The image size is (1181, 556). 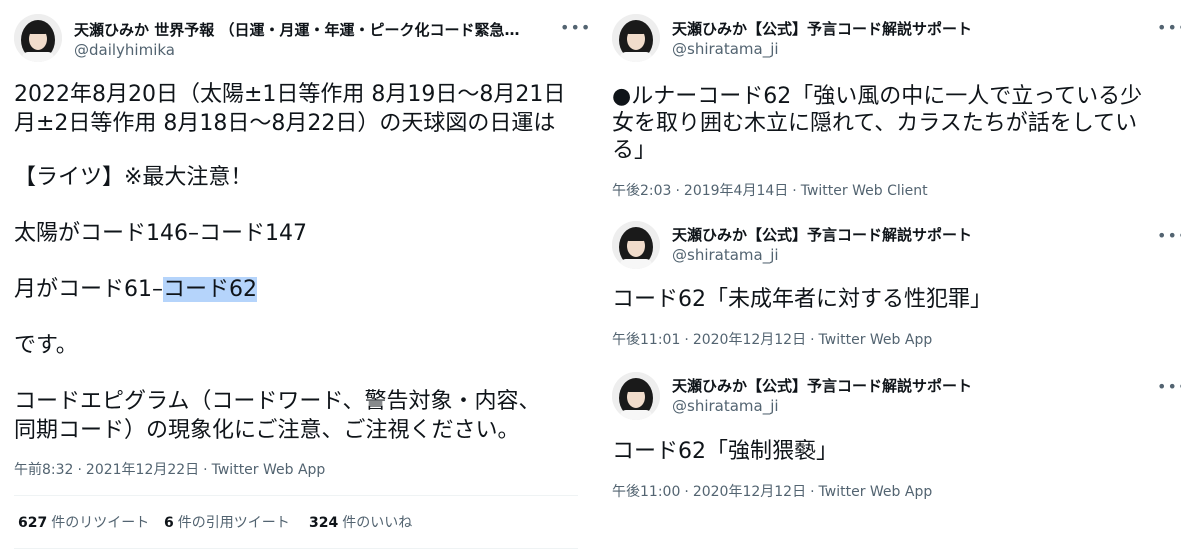 I want to click on tweet-date: 2019年4月14日, so click(x=736, y=191).